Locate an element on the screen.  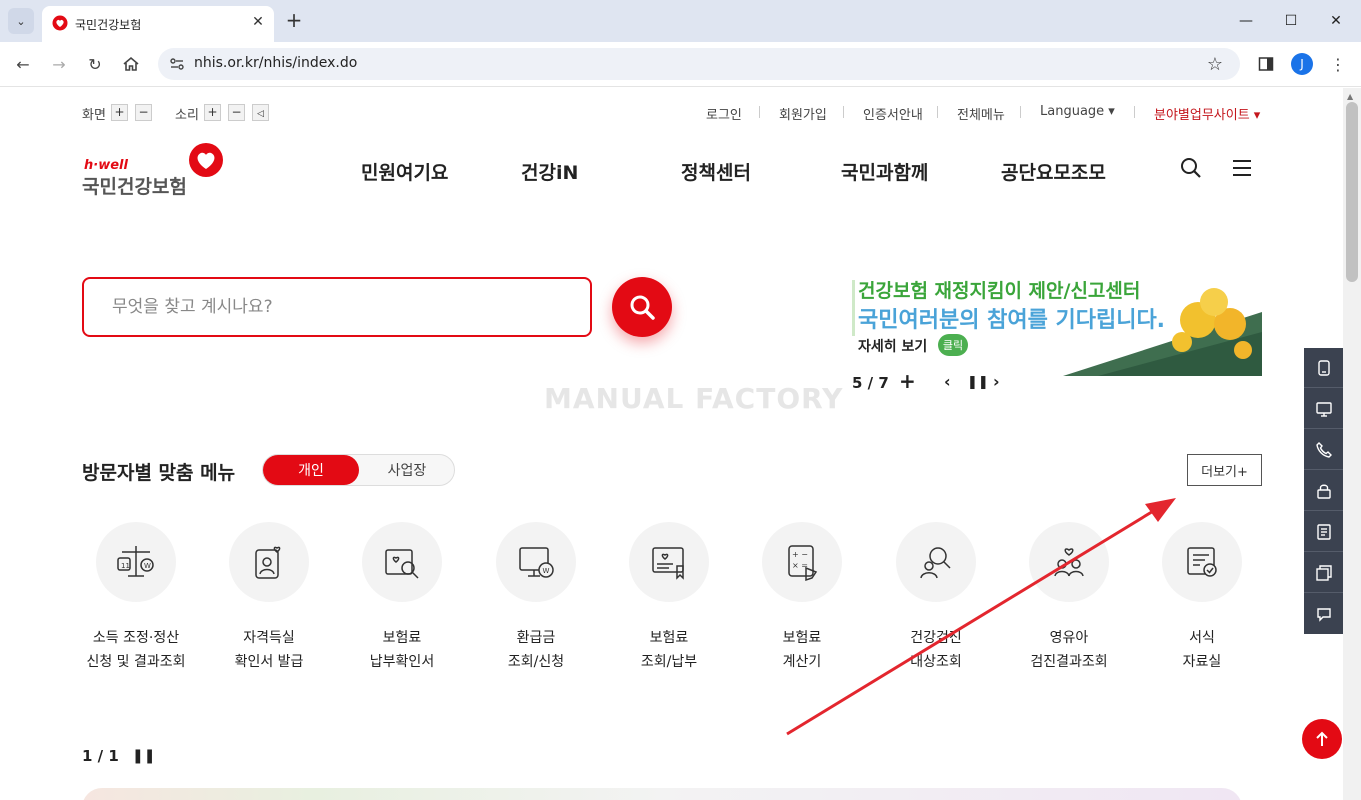
menu-item-calculator: + − × = 보험료 계산기 is located at coordinates (802, 602).